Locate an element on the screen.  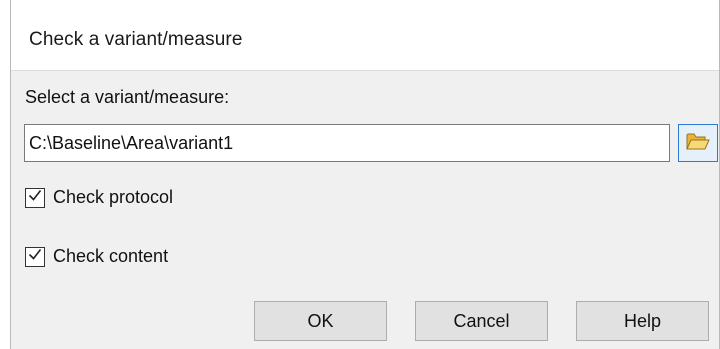
check-content-option: Check content is located at coordinates (96, 256).